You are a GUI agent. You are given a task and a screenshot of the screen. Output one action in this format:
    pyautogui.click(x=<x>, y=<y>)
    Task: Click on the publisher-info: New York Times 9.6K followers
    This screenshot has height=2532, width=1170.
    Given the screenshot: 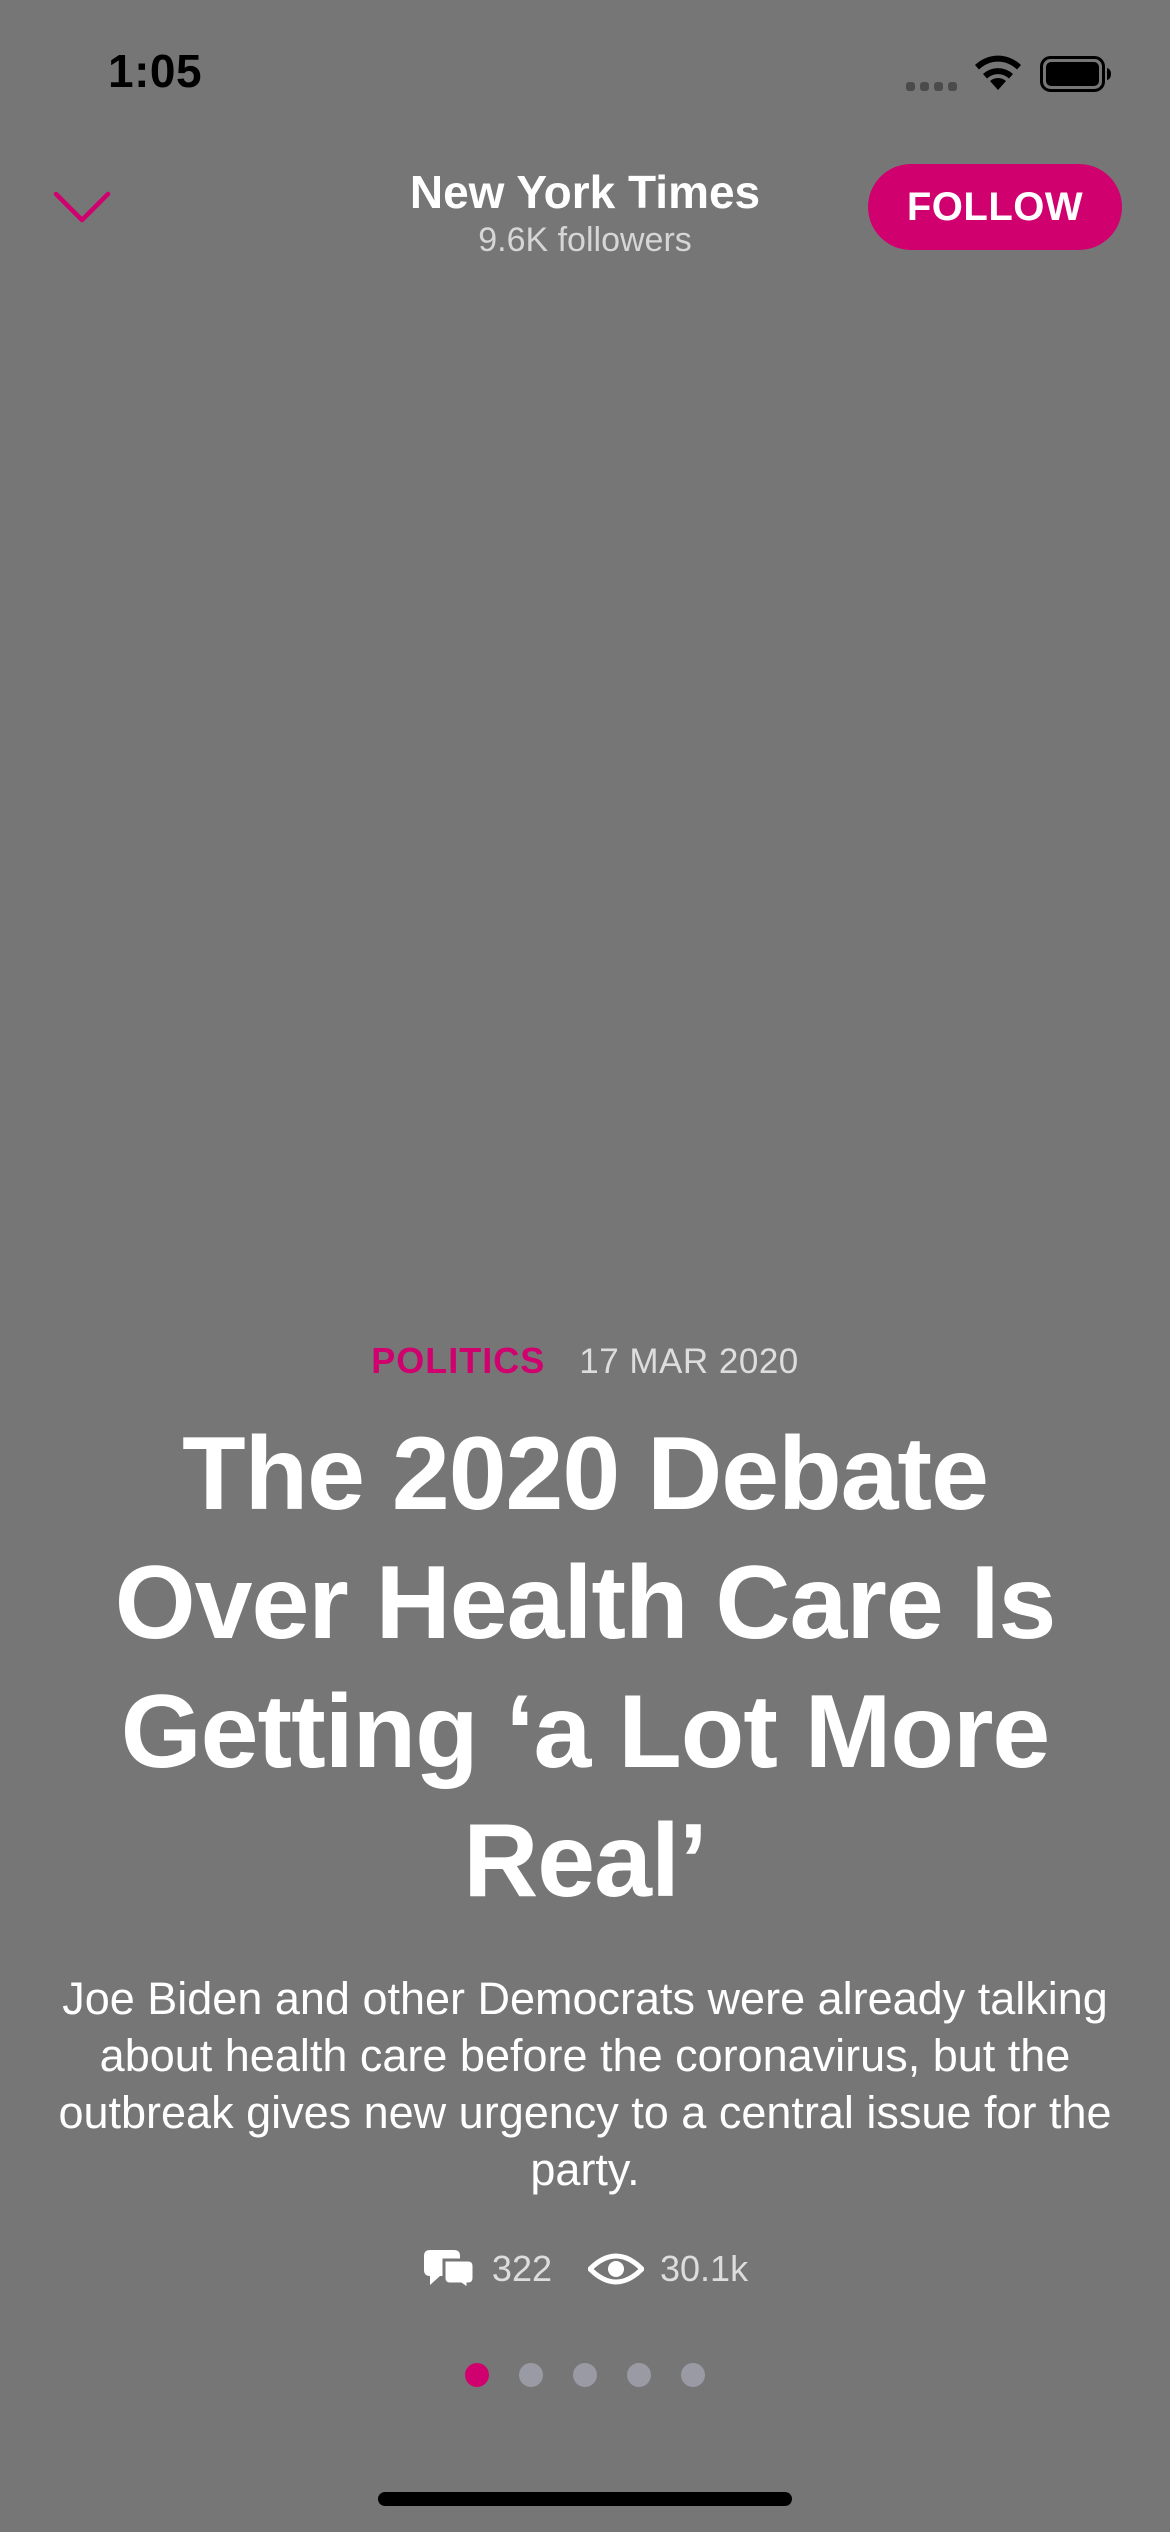 What is the action you would take?
    pyautogui.click(x=585, y=212)
    